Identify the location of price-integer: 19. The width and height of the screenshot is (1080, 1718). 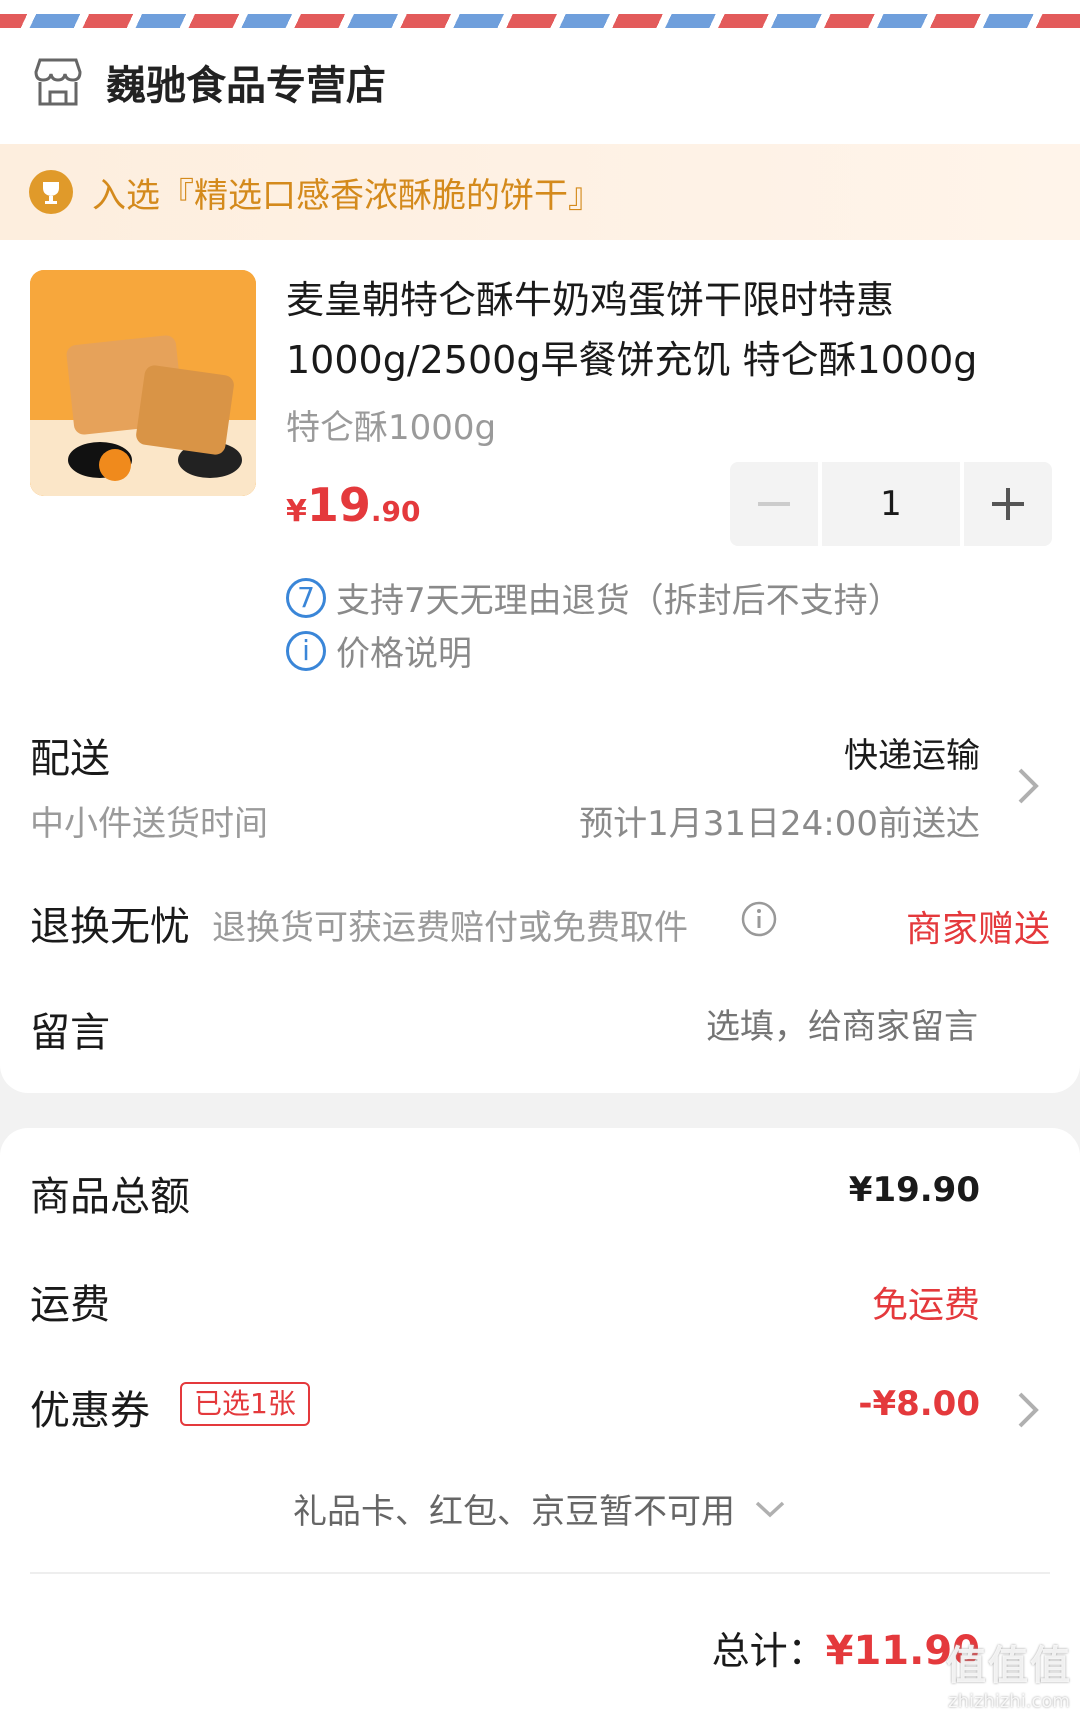
(338, 505).